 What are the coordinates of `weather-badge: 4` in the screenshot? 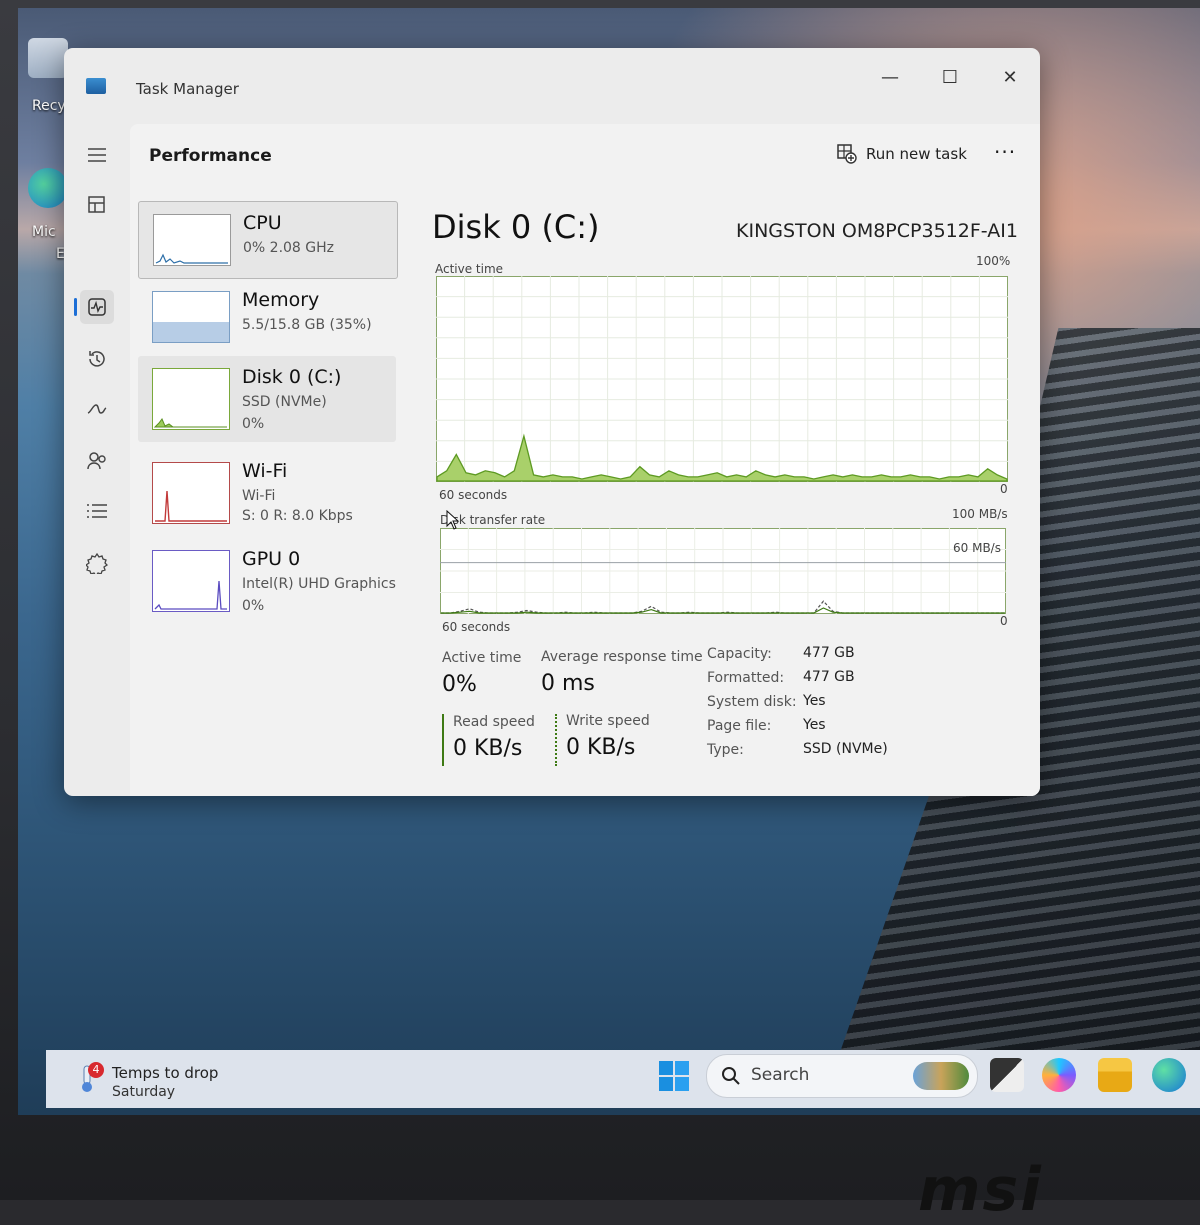 It's located at (96, 1070).